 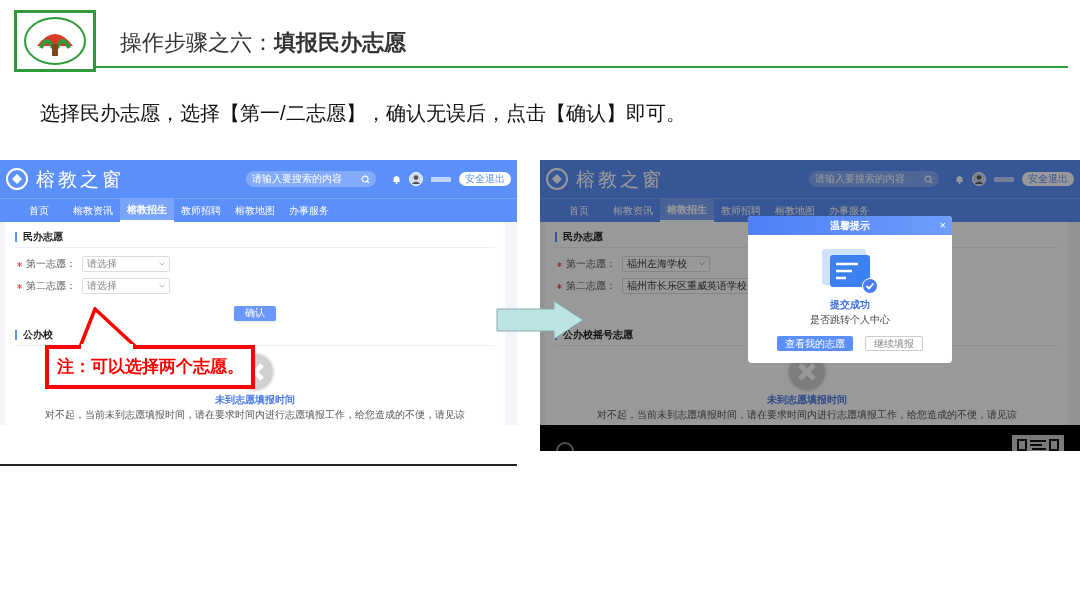 I want to click on search-field: 请输入要搜索的内容, so click(x=311, y=179).